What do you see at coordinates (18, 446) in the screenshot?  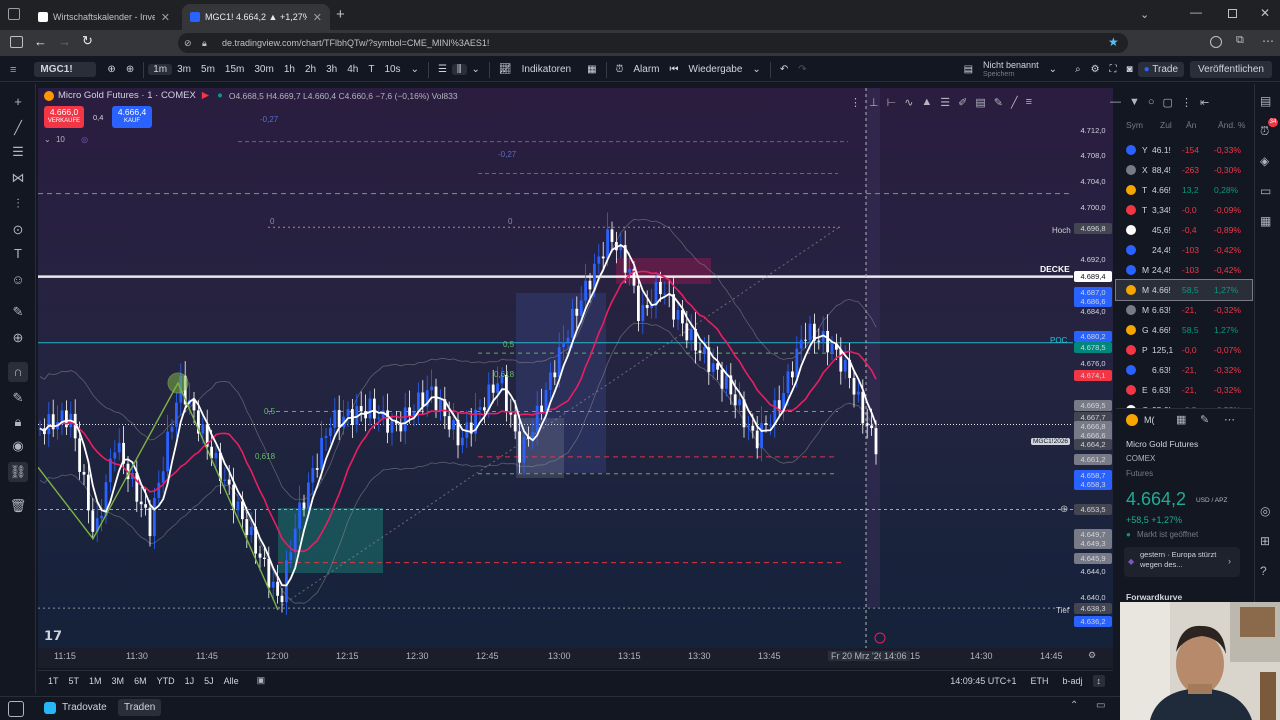 I see `eye-icon: ◉` at bounding box center [18, 446].